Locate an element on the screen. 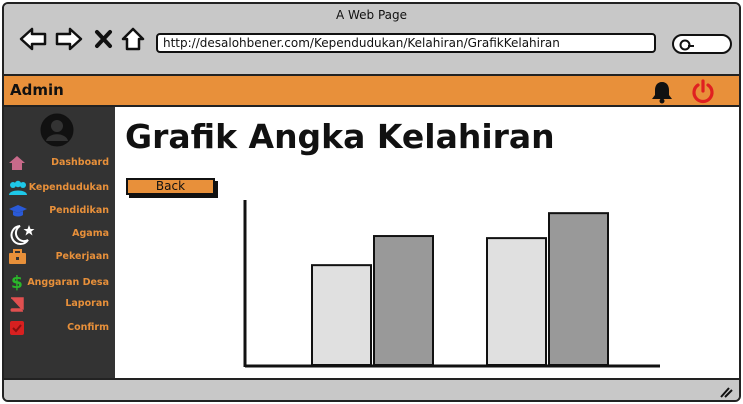 The image size is (743, 404). resize-grip-icon is located at coordinates (726, 392).